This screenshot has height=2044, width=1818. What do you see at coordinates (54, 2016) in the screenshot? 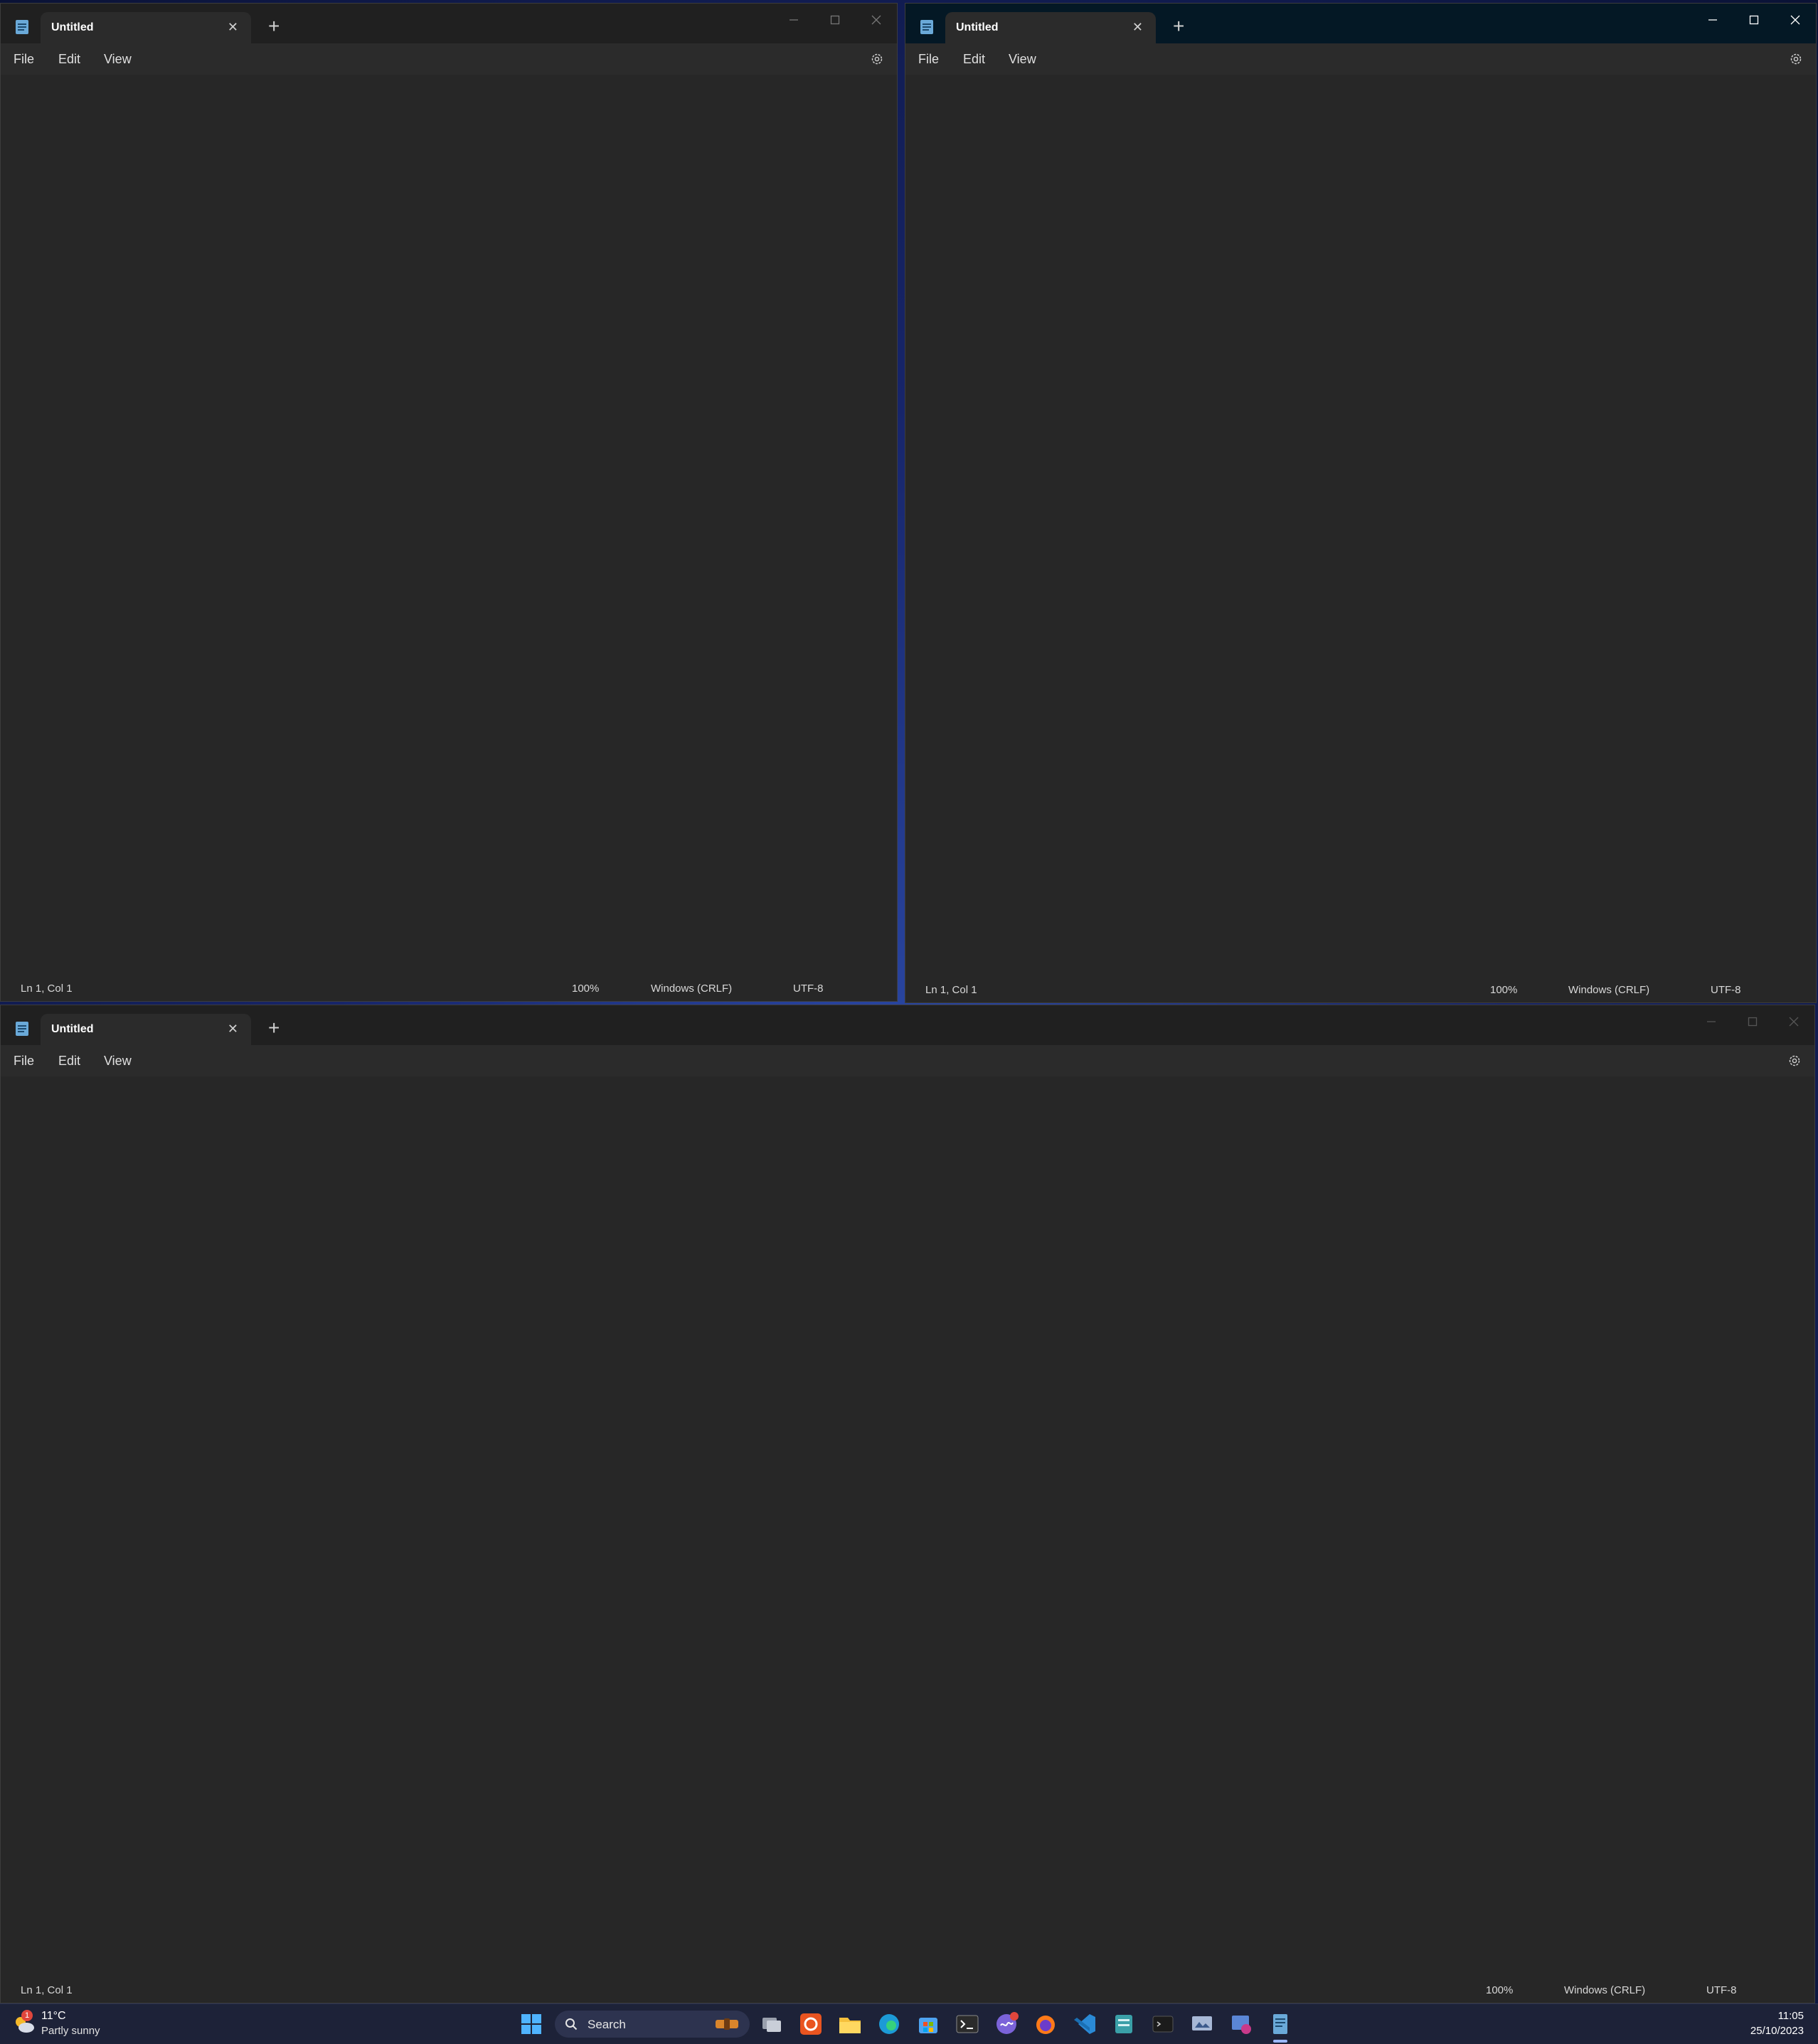
I see `weather-temperature: 11°C` at bounding box center [54, 2016].